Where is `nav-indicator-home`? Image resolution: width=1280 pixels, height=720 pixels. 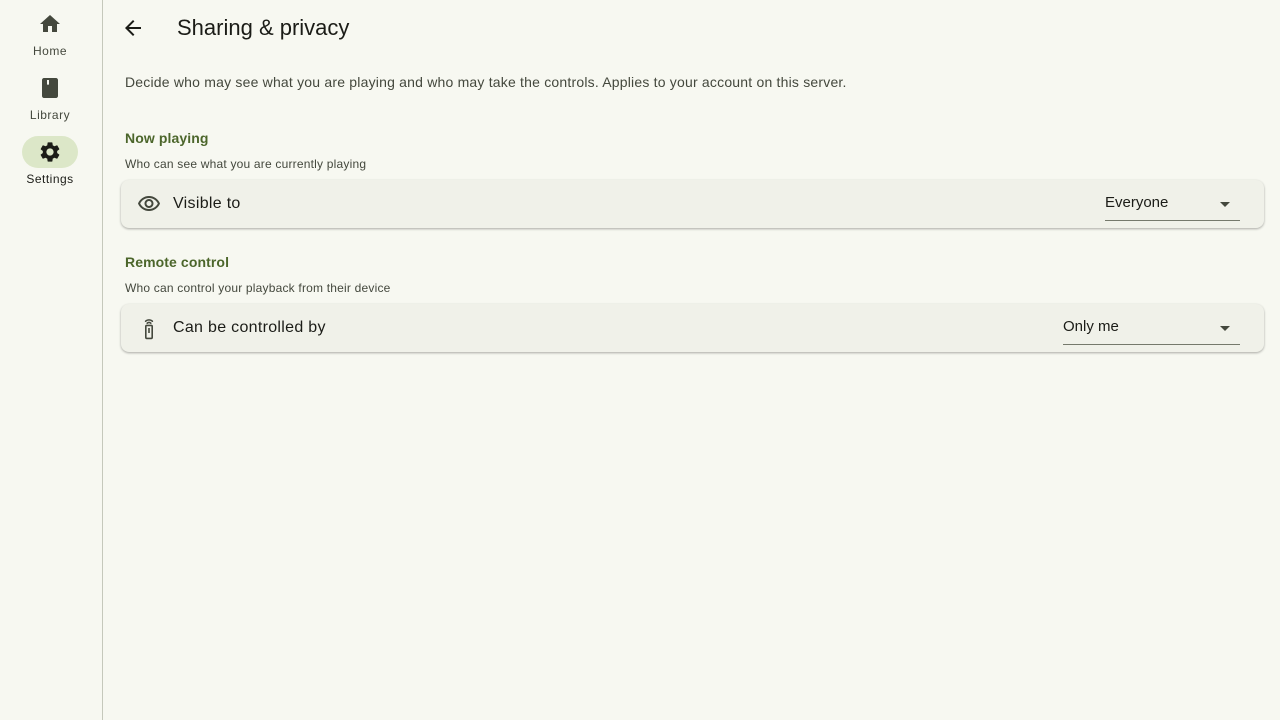 nav-indicator-home is located at coordinates (50, 24).